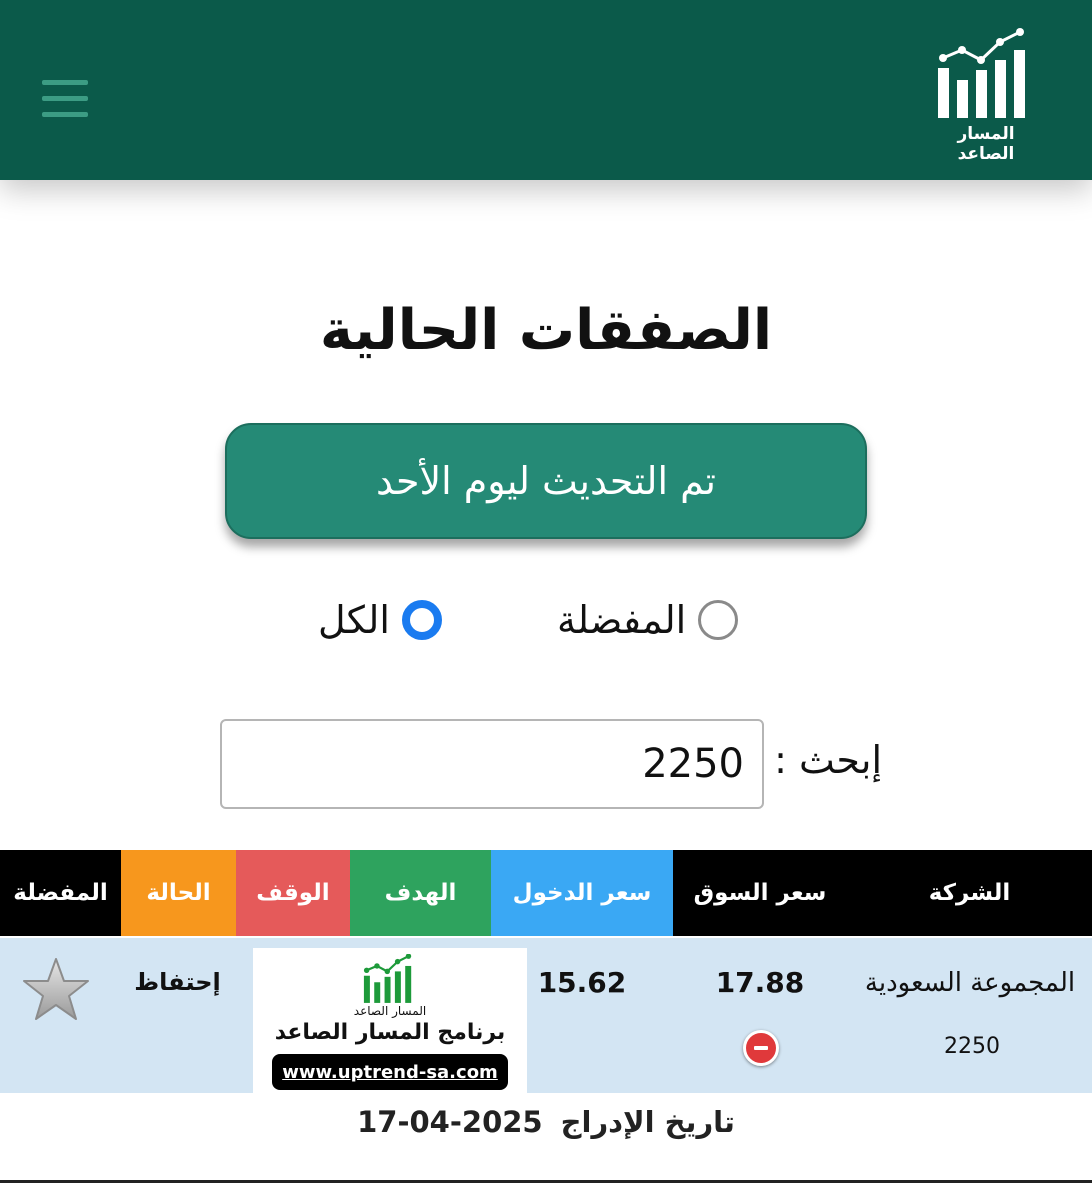  Describe the element at coordinates (390, 1011) in the screenshot. I see `promo-small-text: المسار الصاعد` at that location.